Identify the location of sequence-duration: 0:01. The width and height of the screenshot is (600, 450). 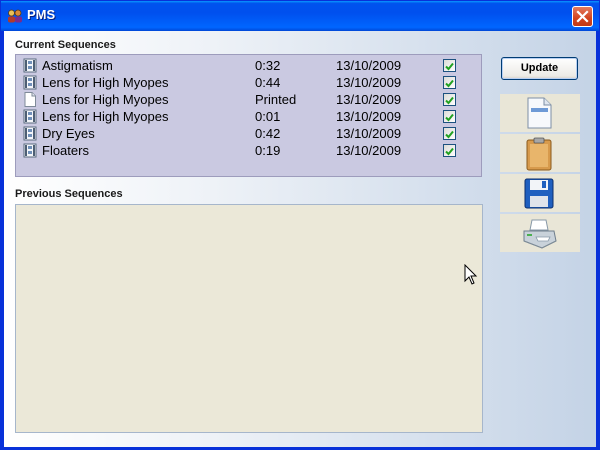
(268, 116).